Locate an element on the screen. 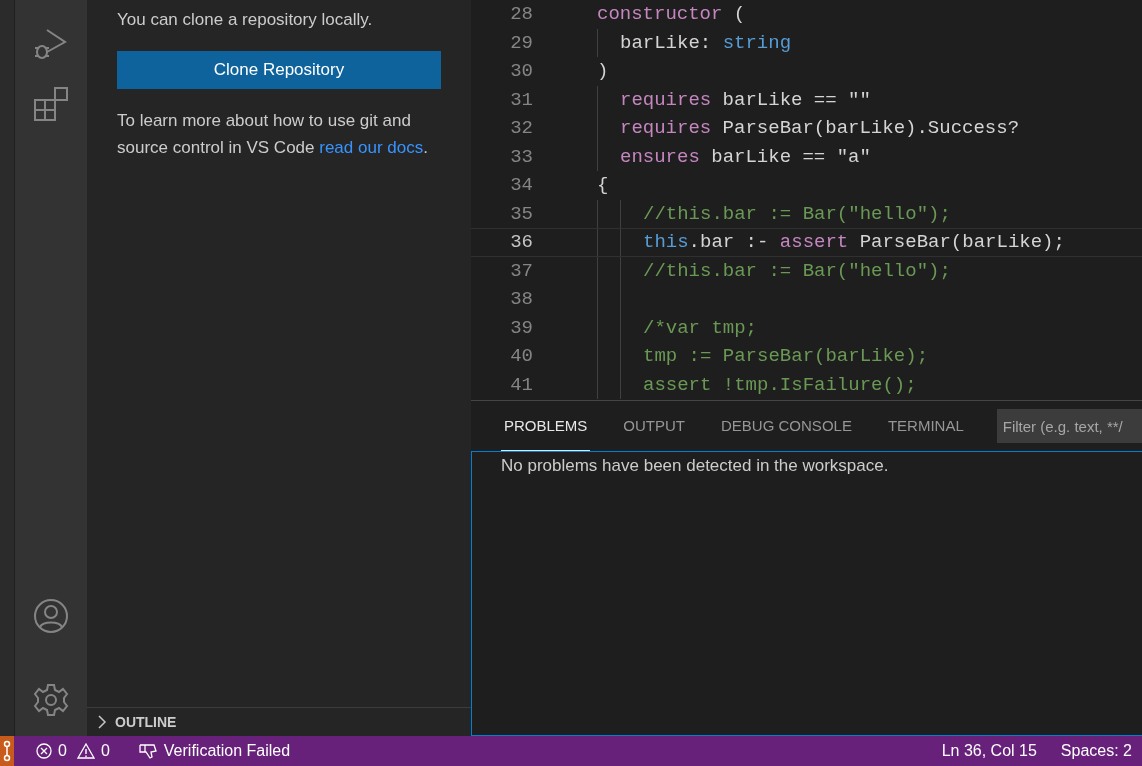  problems-message: No problems have been detected in the workspace. is located at coordinates (695, 466).